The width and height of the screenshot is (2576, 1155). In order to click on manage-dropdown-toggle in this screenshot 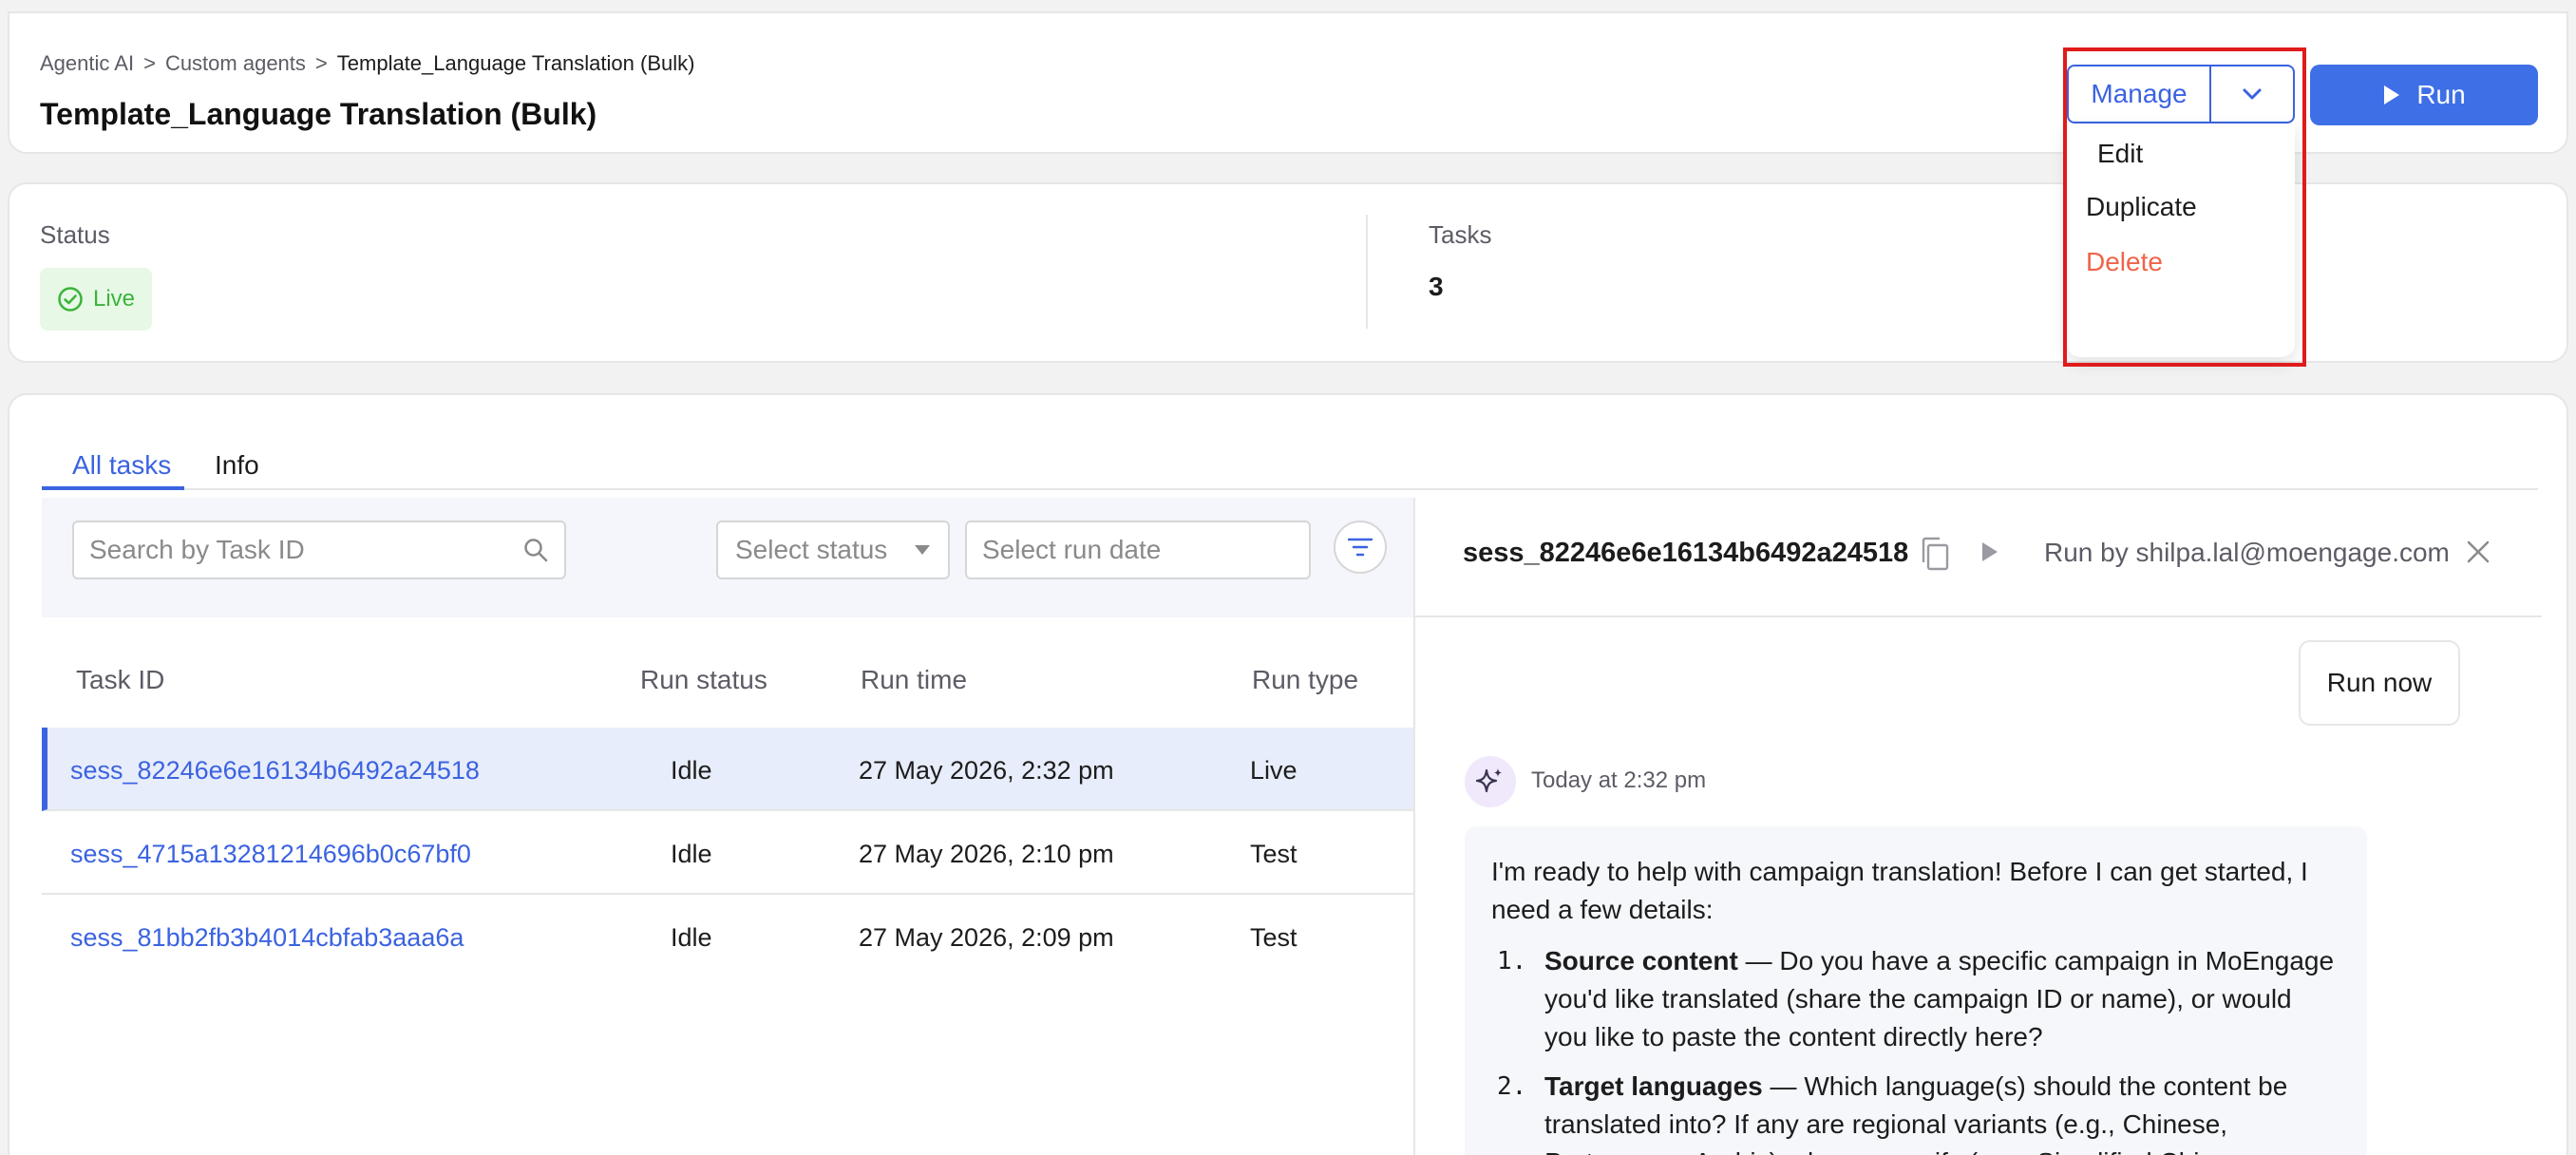, I will do `click(2252, 94)`.